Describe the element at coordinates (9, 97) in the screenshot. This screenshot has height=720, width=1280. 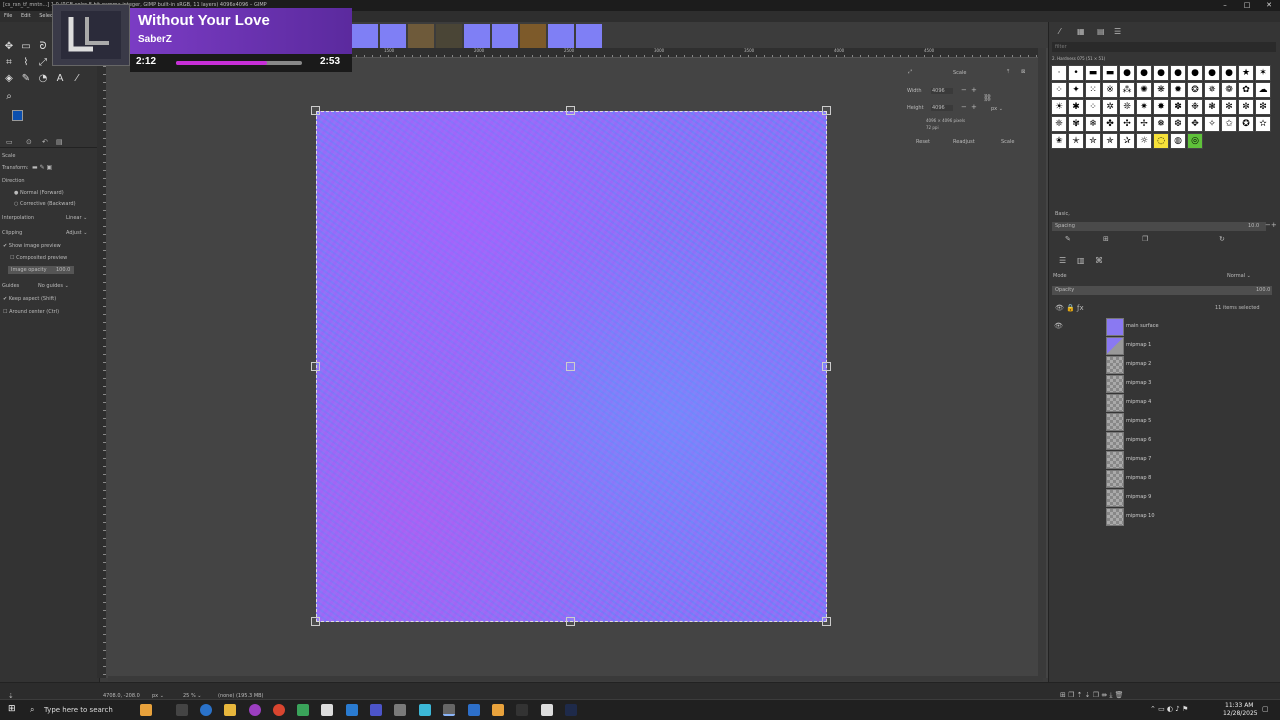
I see `zoom-tool-icon: ⌕` at that location.